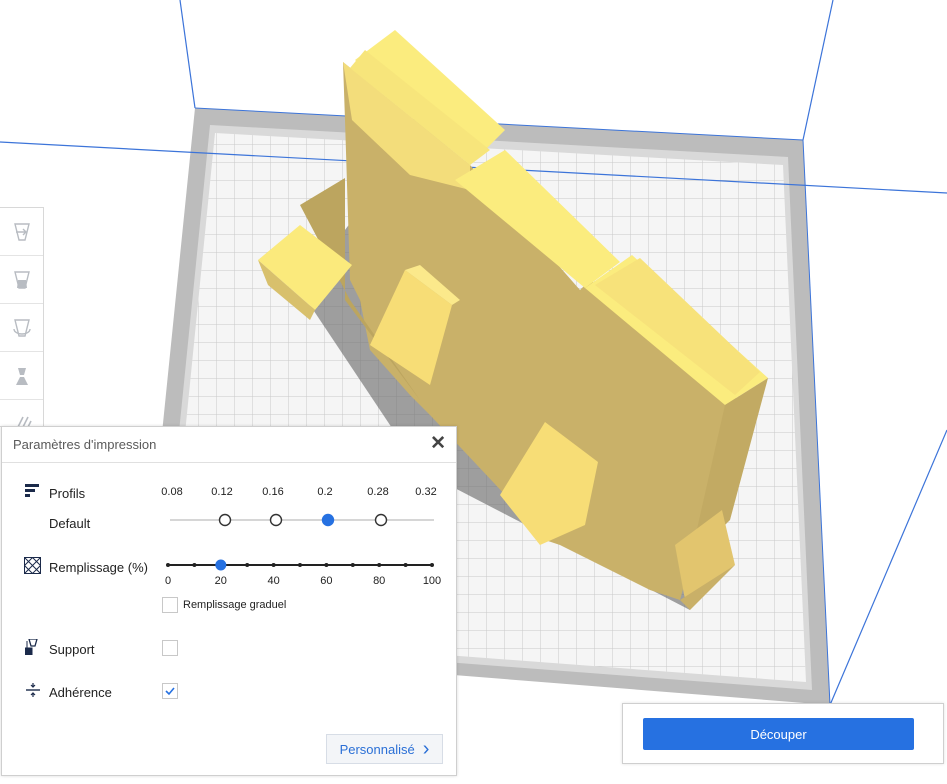  What do you see at coordinates (33, 692) in the screenshot?
I see `adhesion-icon` at bounding box center [33, 692].